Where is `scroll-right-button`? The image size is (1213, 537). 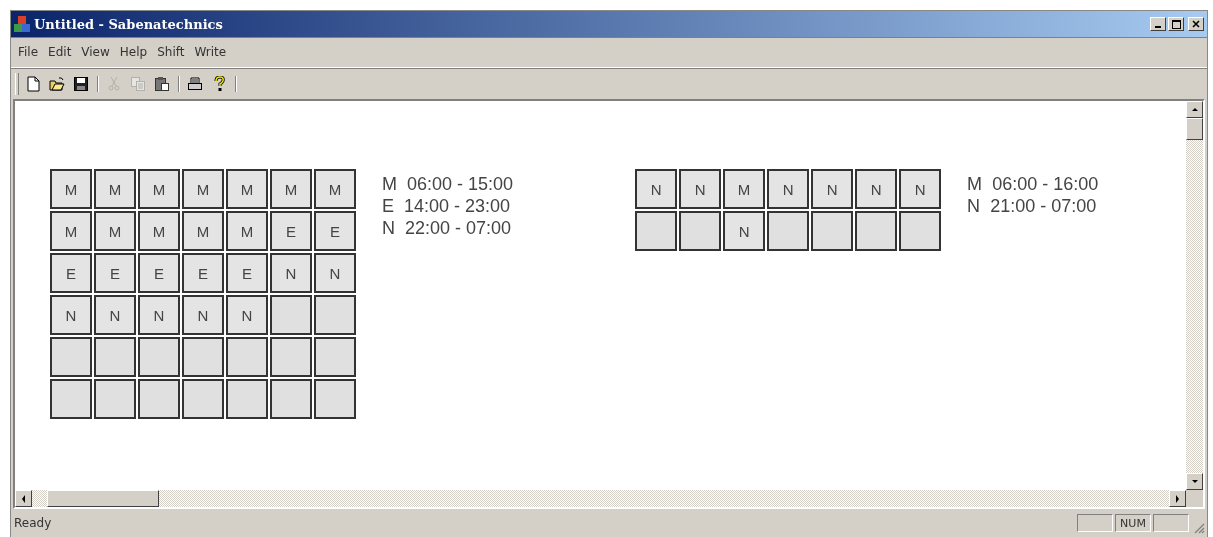 scroll-right-button is located at coordinates (1177, 498).